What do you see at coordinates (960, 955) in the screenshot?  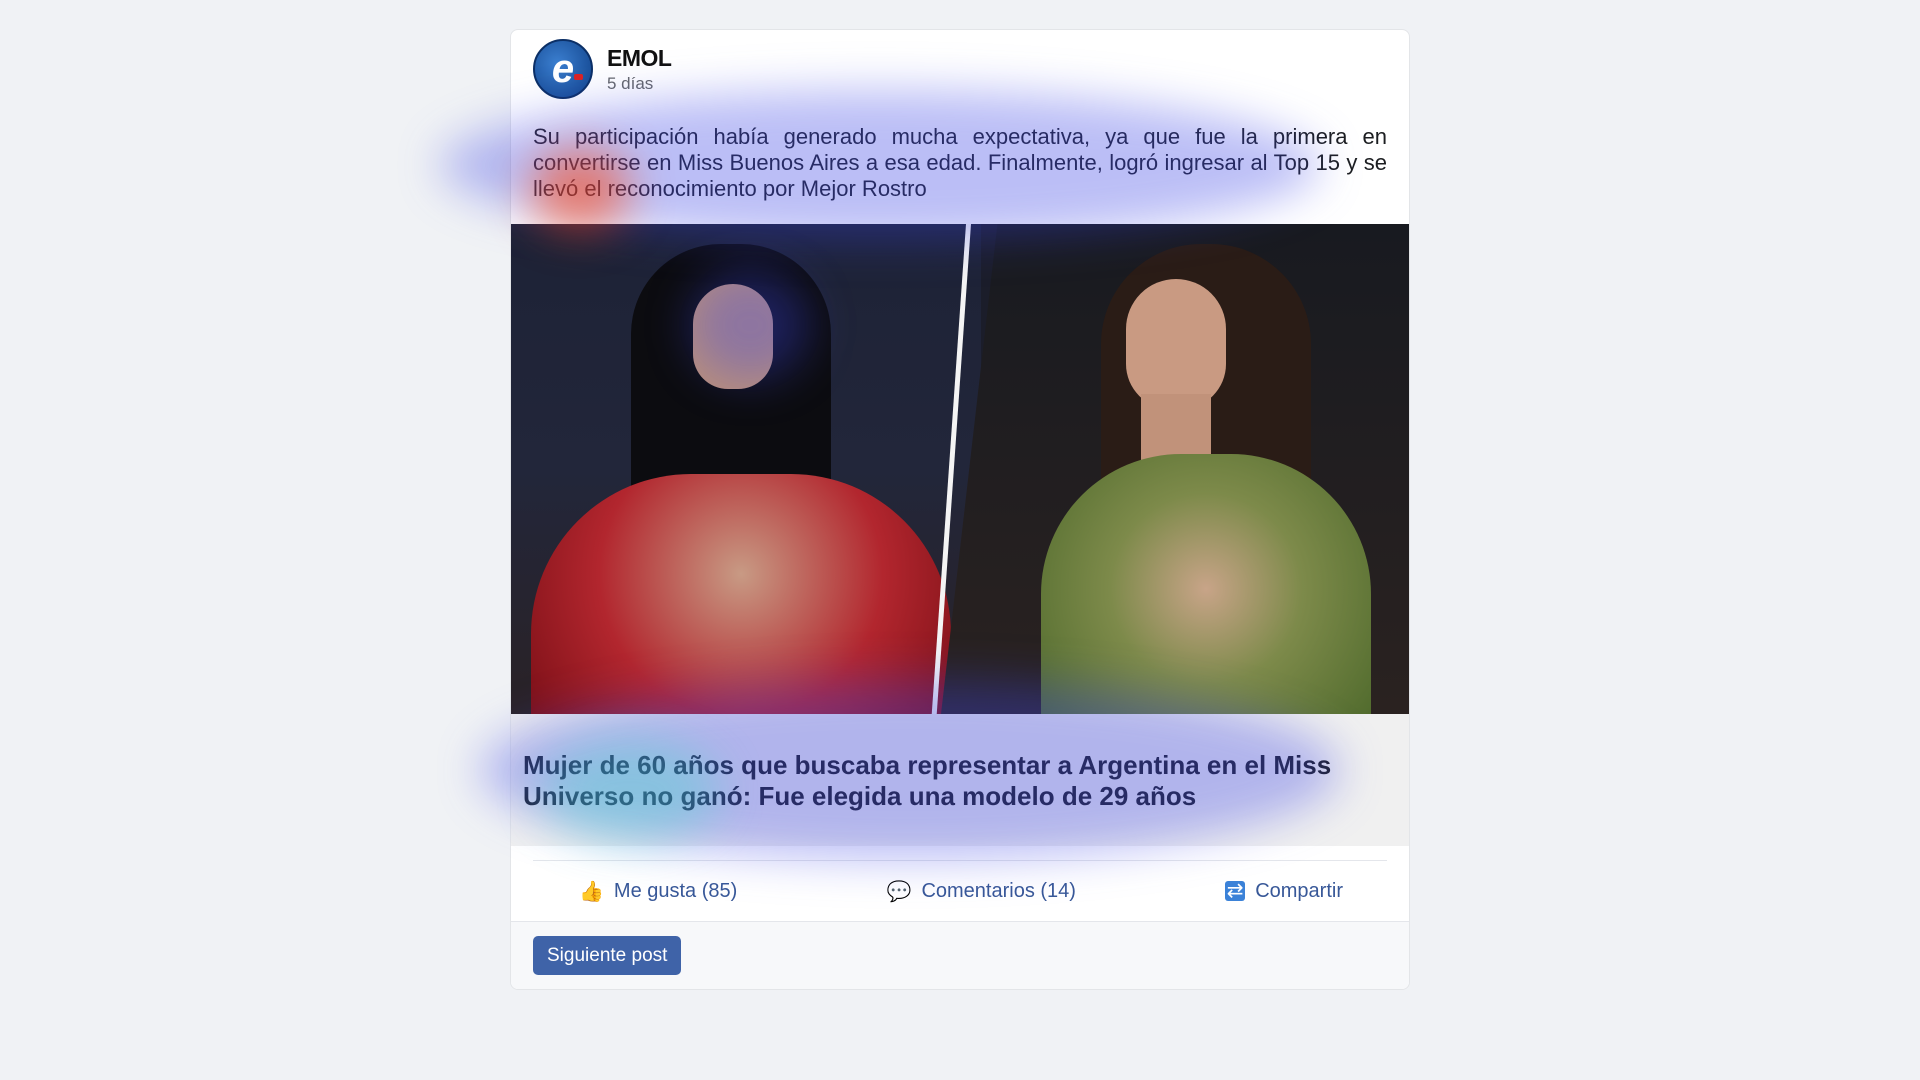 I see `post-footer: Siguiente post` at bounding box center [960, 955].